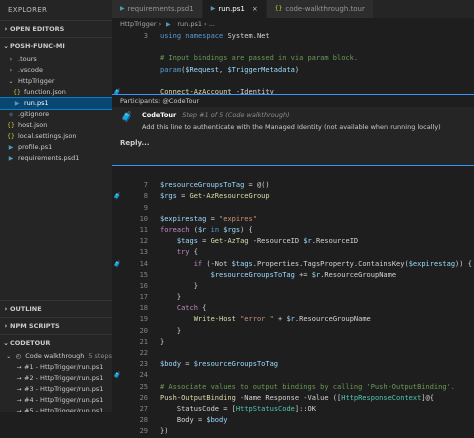 The image size is (474, 438). Describe the element at coordinates (100, 356) in the screenshot. I see `tour-steps-count: 5 steps` at that location.